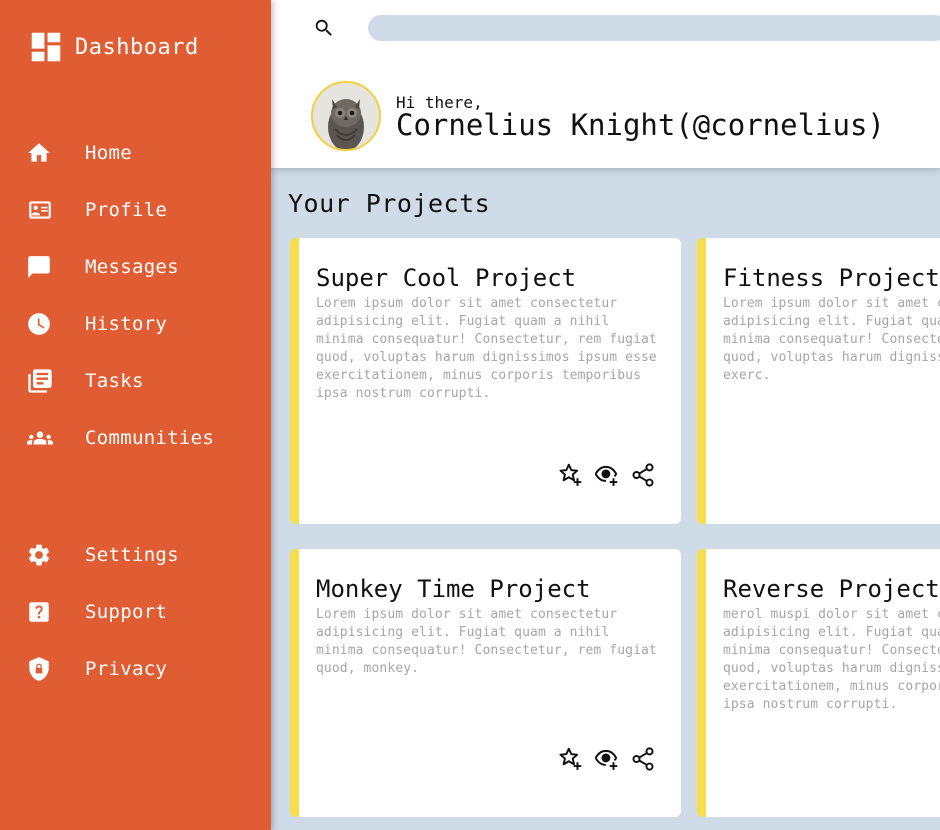 This screenshot has width=940, height=830. I want to click on project-title: Reverse Project, so click(831, 589).